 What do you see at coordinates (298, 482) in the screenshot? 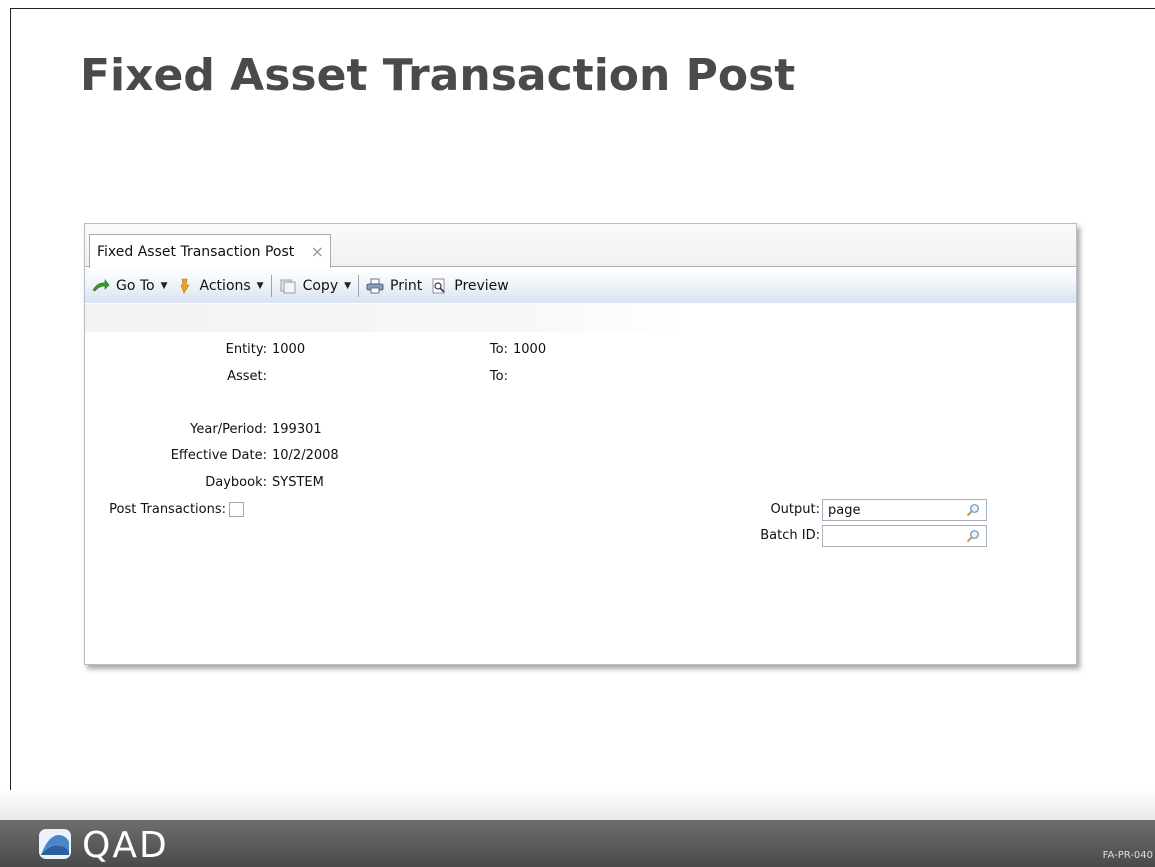
I see `daybook-field: SYSTEM` at bounding box center [298, 482].